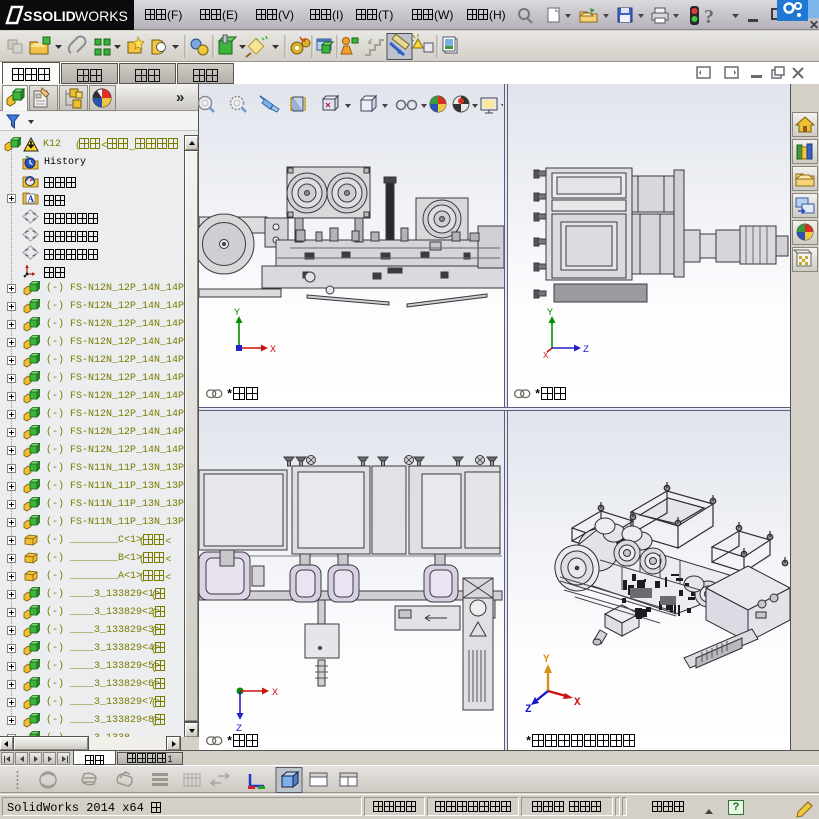 This screenshot has height=819, width=819. What do you see at coordinates (28, 16) in the screenshot?
I see `svg-text: S` at bounding box center [28, 16].